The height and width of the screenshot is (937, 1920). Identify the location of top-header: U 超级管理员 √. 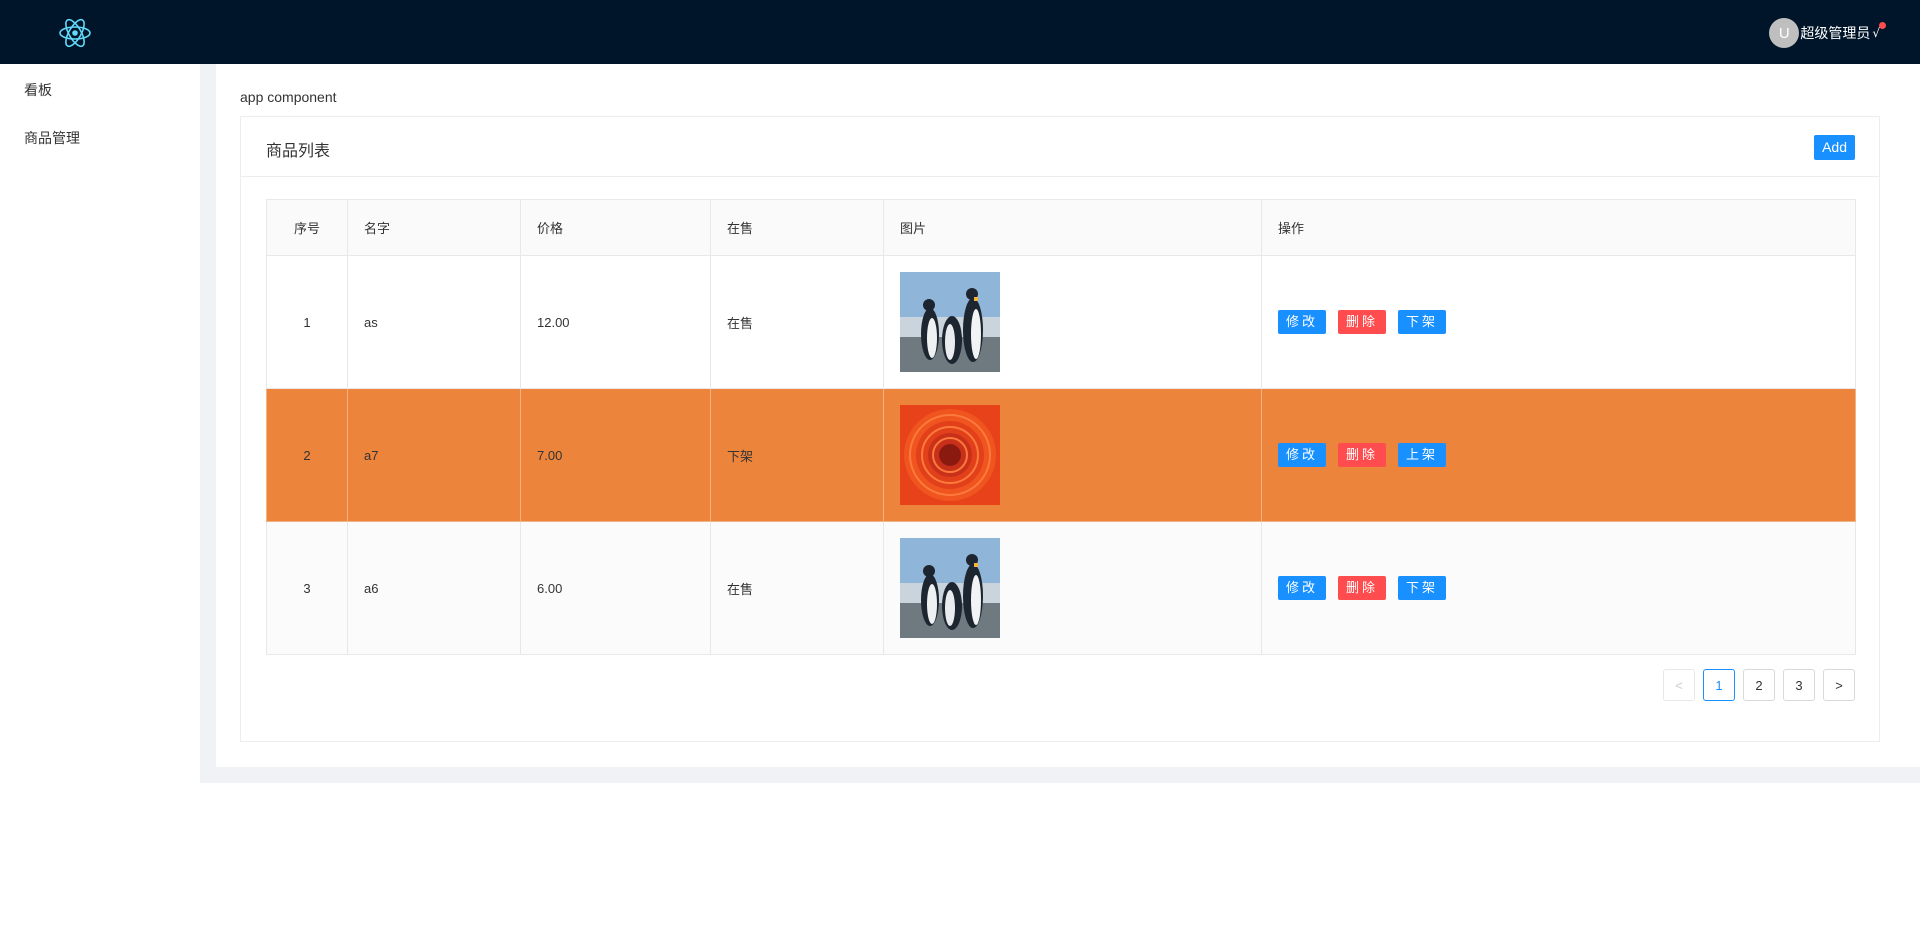
(960, 32).